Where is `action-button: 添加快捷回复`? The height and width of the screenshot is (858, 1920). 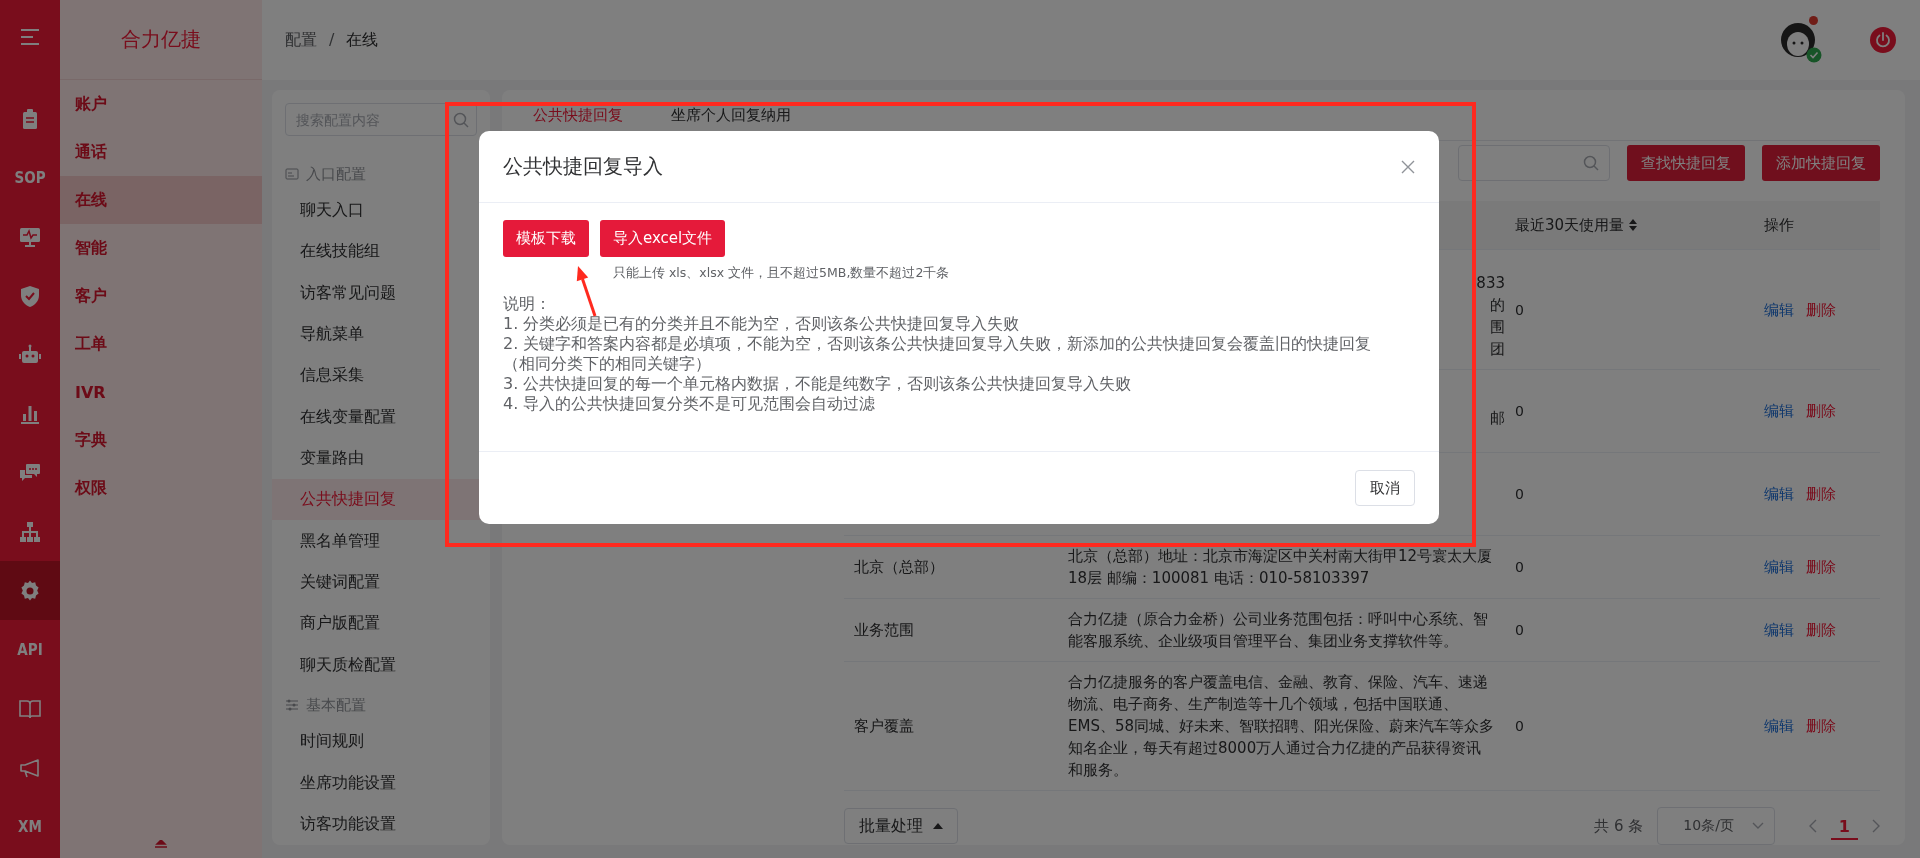 action-button: 添加快捷回复 is located at coordinates (1821, 163).